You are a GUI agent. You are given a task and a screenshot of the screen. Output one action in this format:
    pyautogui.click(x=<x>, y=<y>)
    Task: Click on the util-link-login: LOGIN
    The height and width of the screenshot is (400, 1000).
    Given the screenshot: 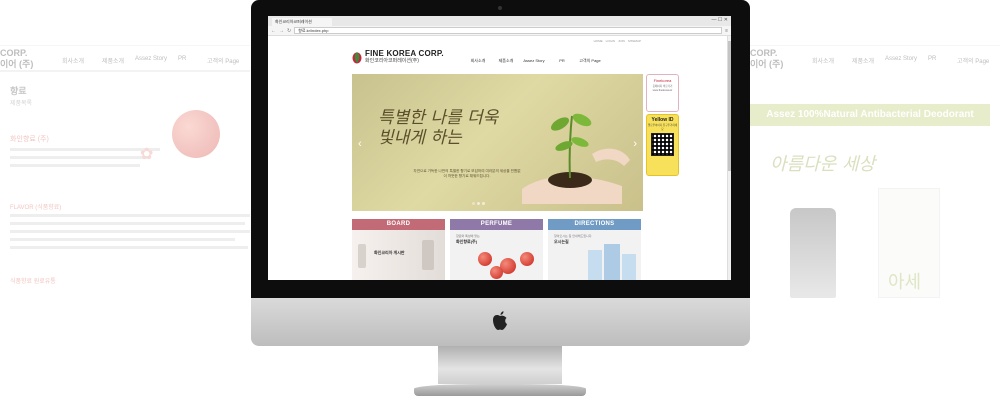 What is the action you would take?
    pyautogui.click(x=610, y=41)
    